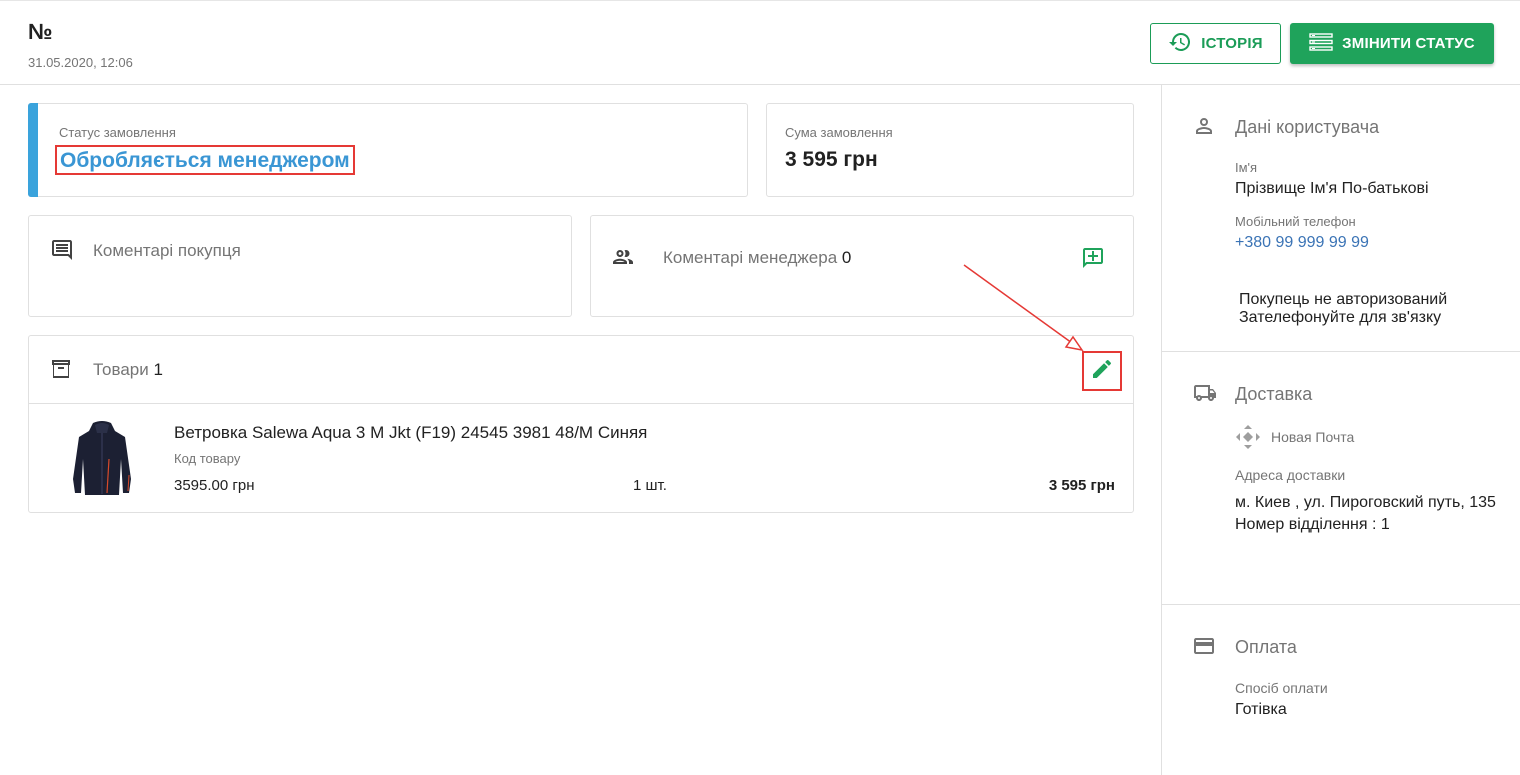 The height and width of the screenshot is (775, 1520). What do you see at coordinates (1302, 243) in the screenshot?
I see `phone-link: +380 99 999 99 99` at bounding box center [1302, 243].